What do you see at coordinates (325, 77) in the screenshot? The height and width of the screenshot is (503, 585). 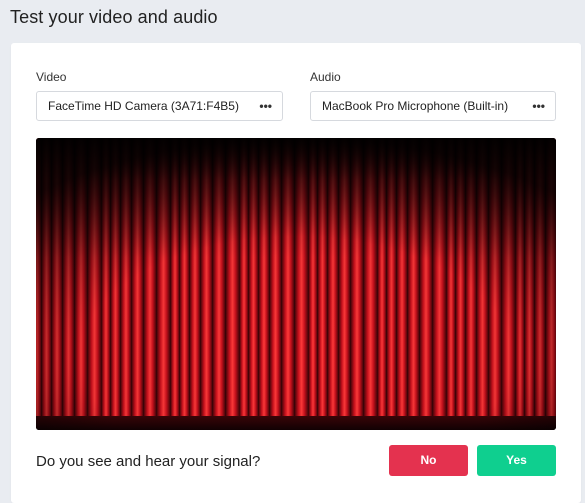 I see `audio-label: Audio` at bounding box center [325, 77].